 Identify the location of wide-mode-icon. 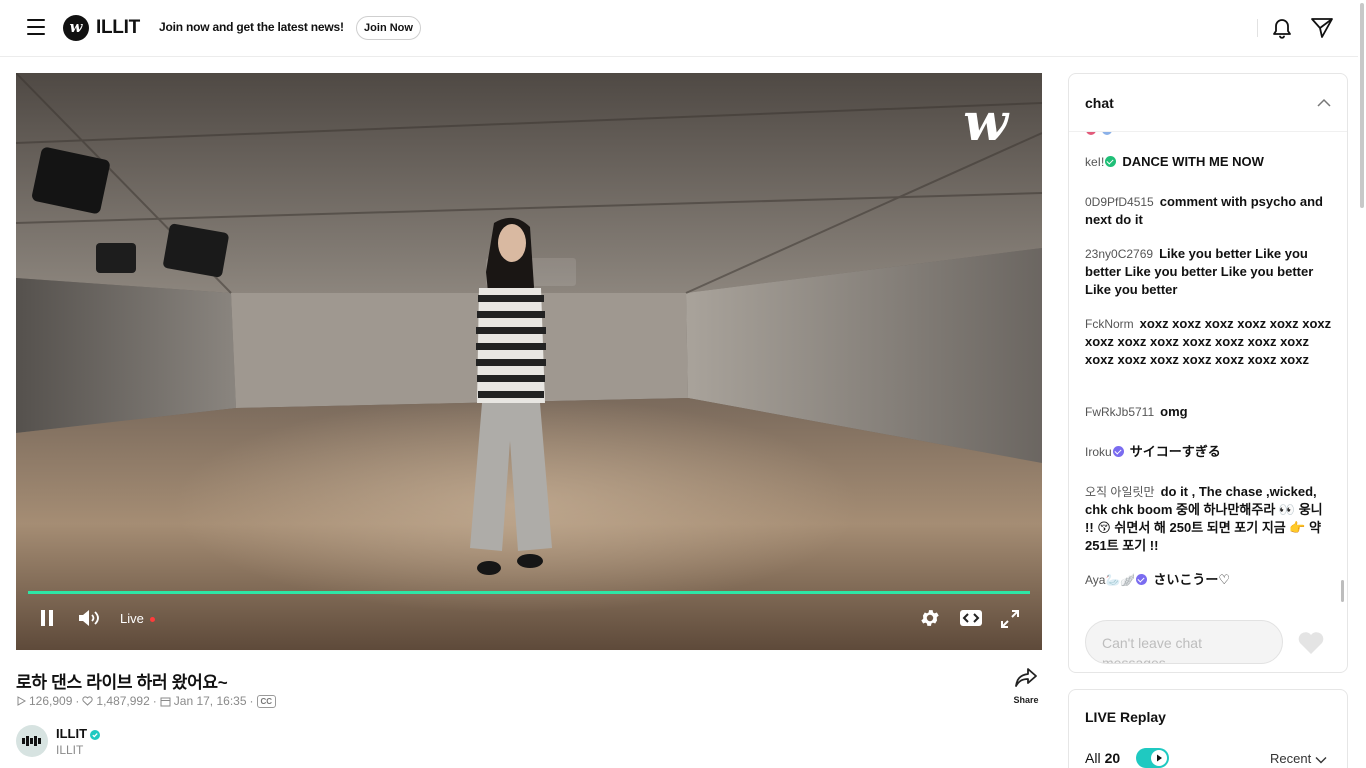
(971, 618).